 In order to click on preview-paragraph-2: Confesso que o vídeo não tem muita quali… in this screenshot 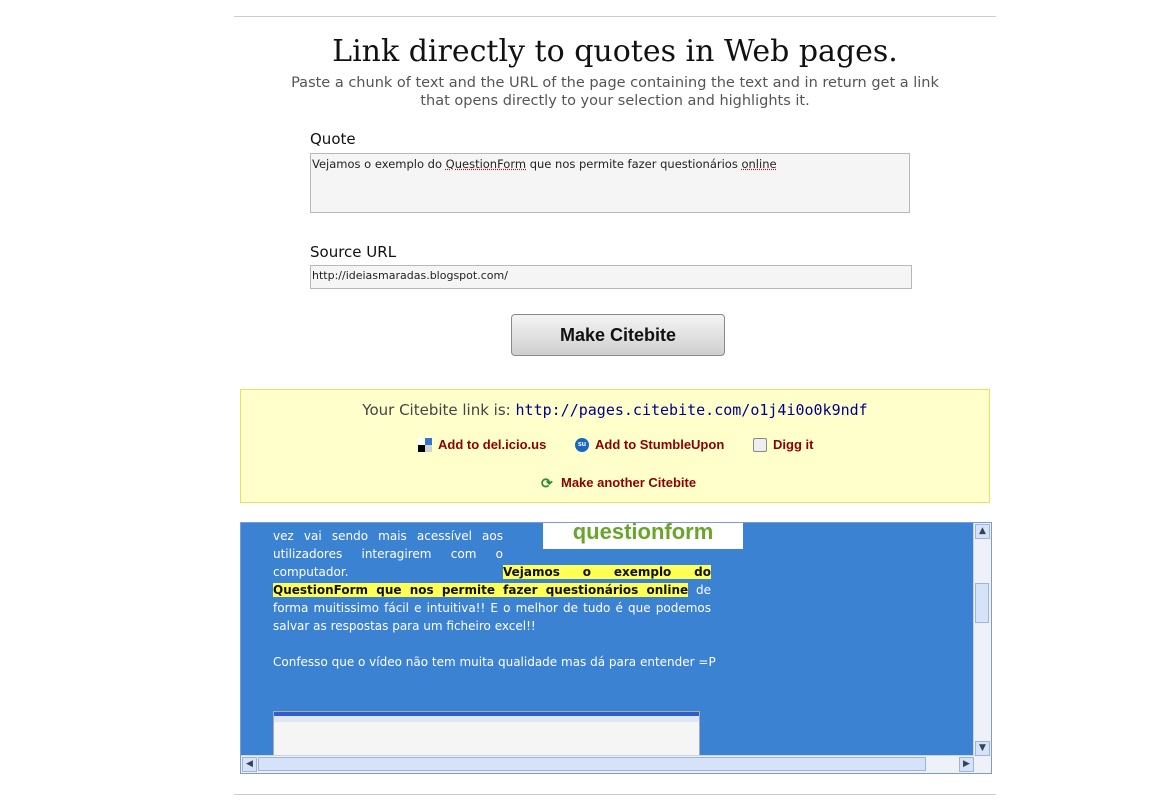, I will do `click(494, 662)`.